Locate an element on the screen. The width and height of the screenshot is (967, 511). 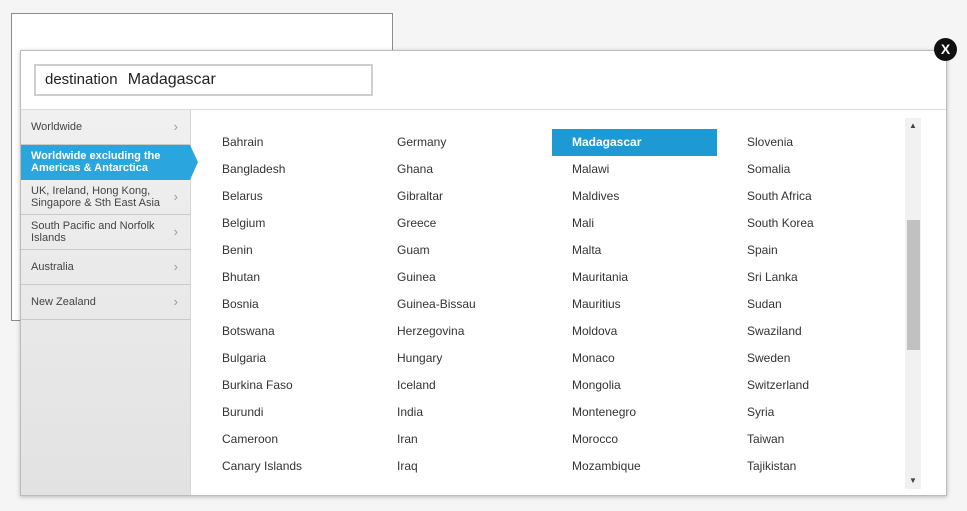
country-item: Montenegro is located at coordinates (629, 412).